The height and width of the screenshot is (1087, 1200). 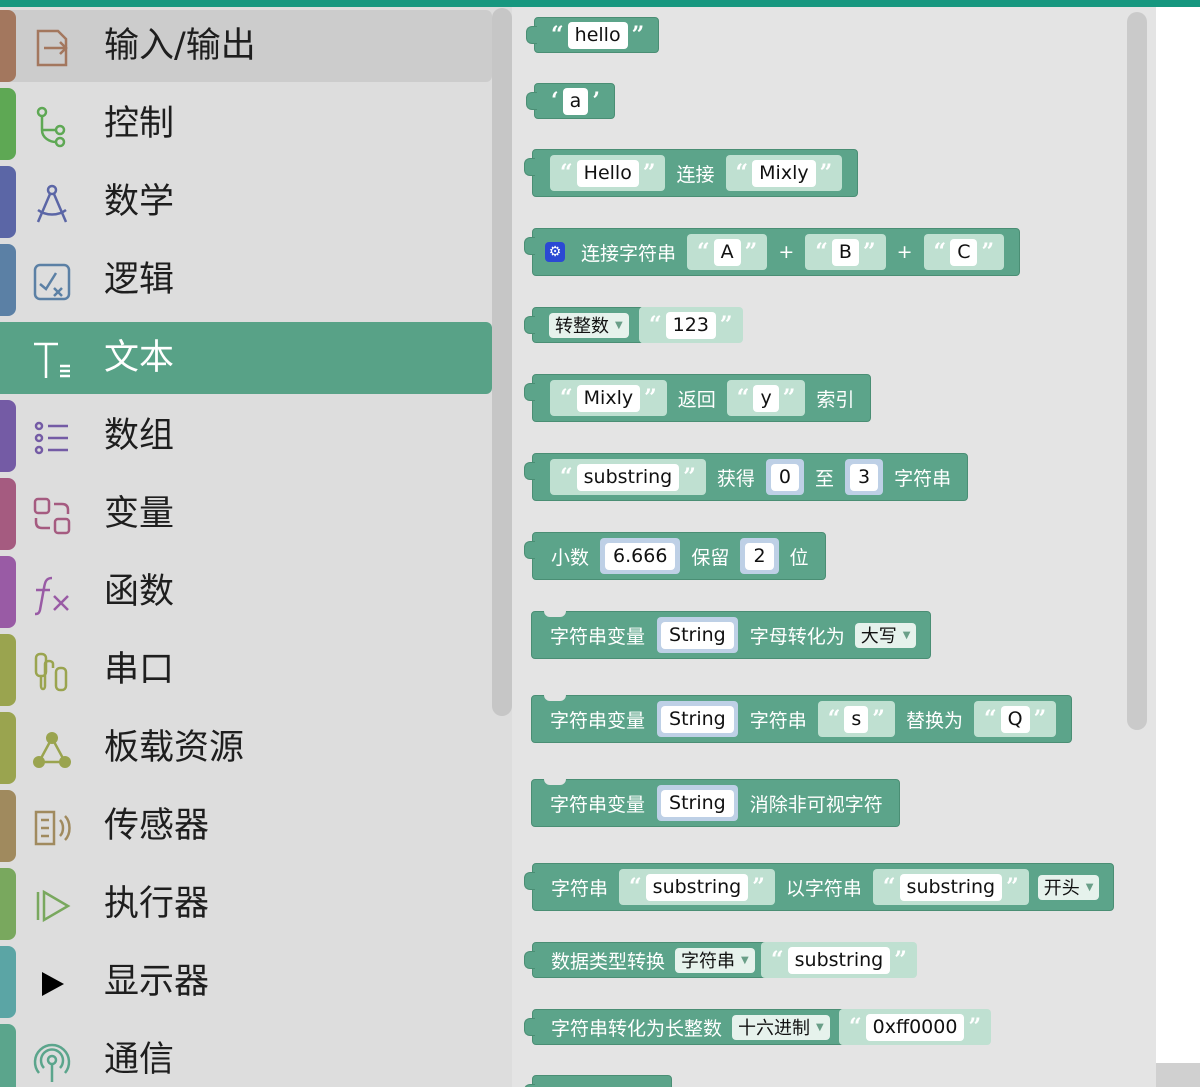 I want to click on sidebar-category-3: 逻辑, so click(x=246, y=280).